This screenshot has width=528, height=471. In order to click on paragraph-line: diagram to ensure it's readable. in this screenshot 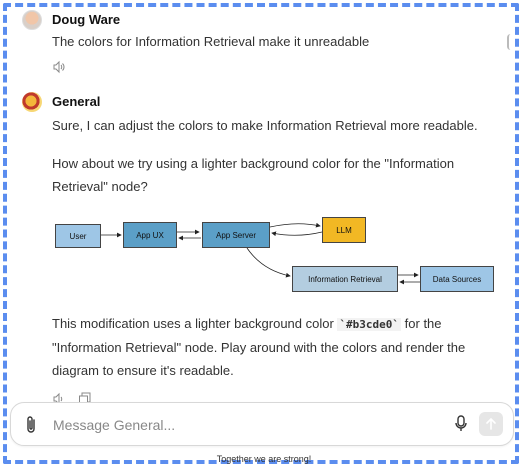, I will do `click(143, 370)`.